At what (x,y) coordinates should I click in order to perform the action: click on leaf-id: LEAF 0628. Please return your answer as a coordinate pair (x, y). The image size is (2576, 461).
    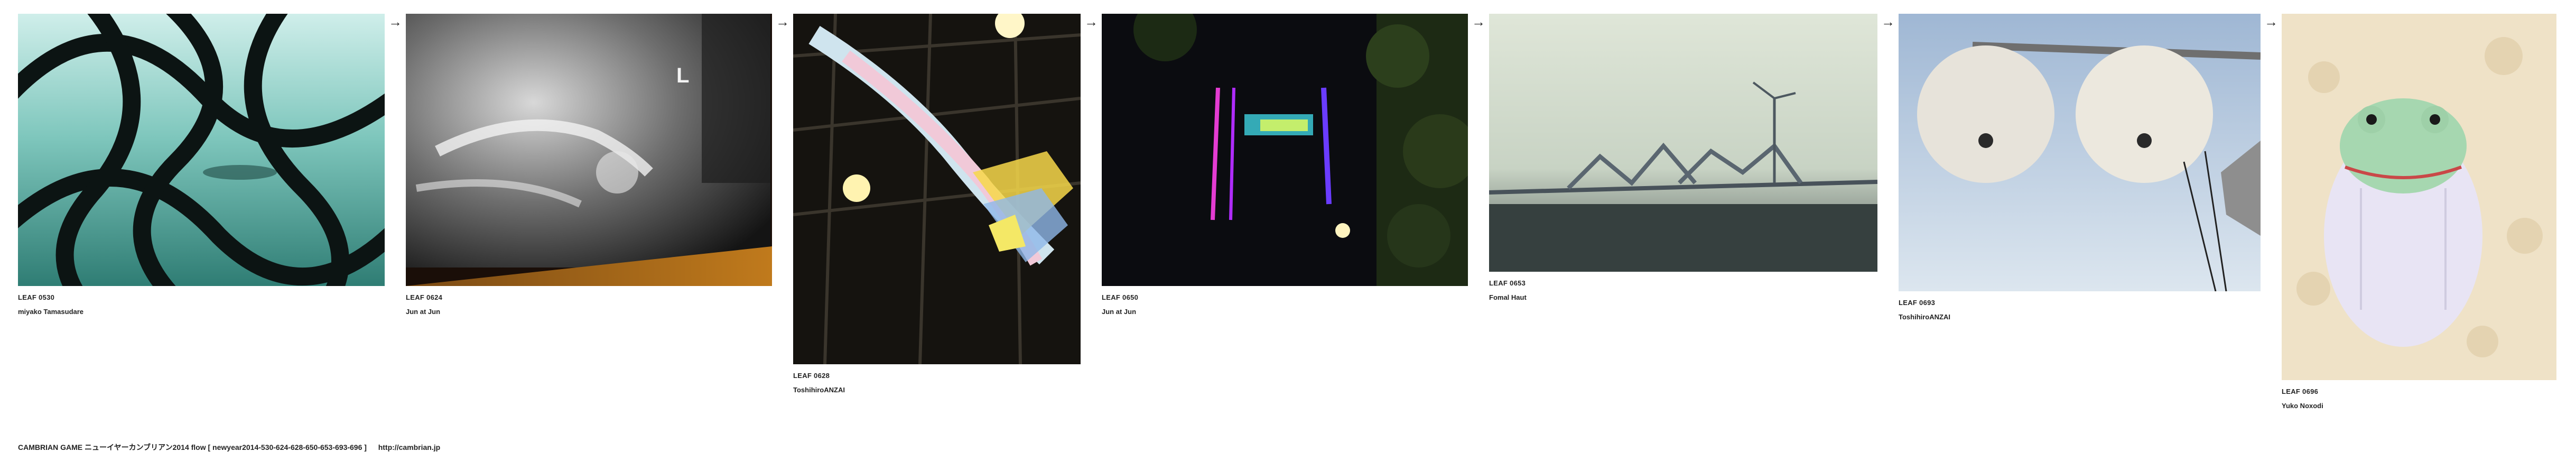
    Looking at the image, I should click on (811, 376).